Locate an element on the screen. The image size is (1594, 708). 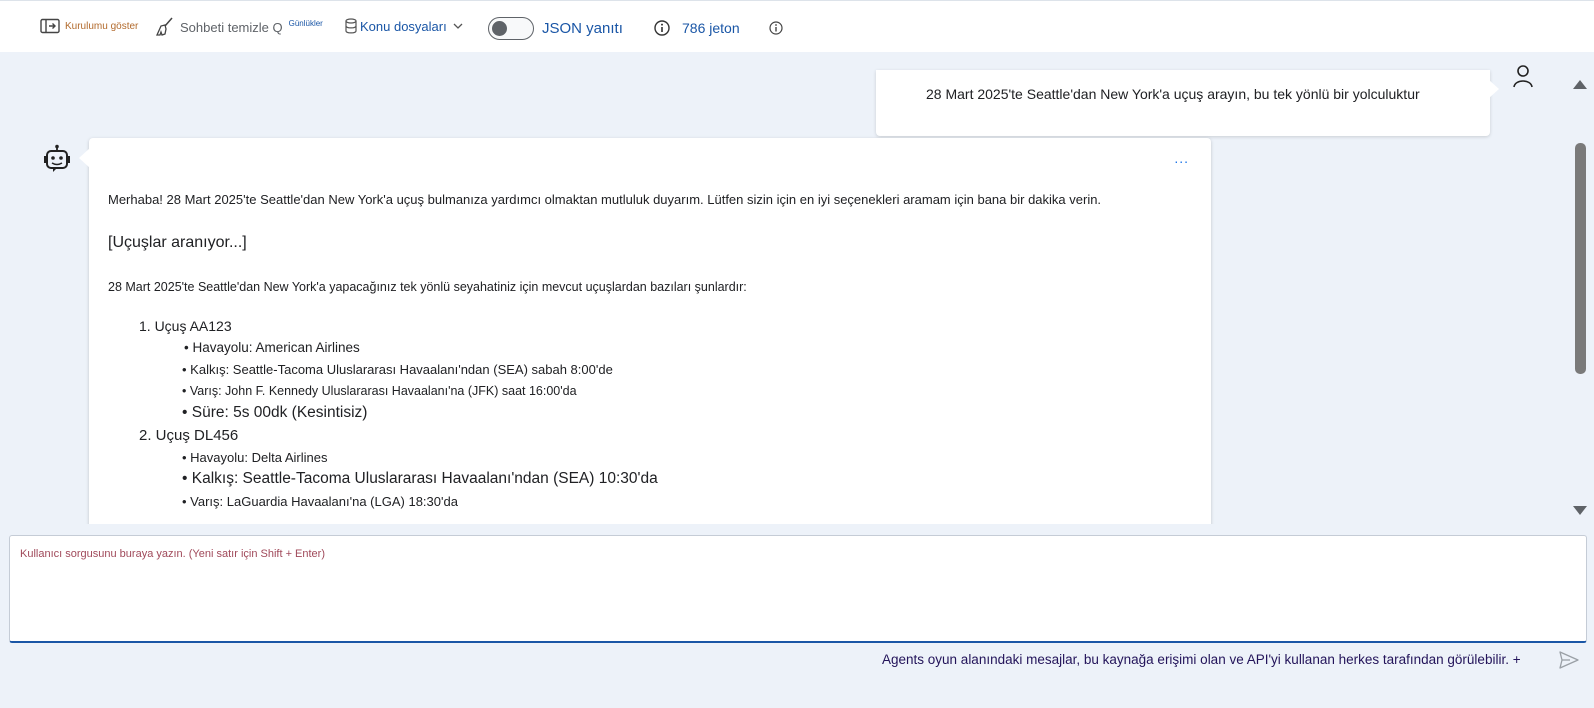
flight-title: 2. Uçuş DL456 is located at coordinates (189, 435).